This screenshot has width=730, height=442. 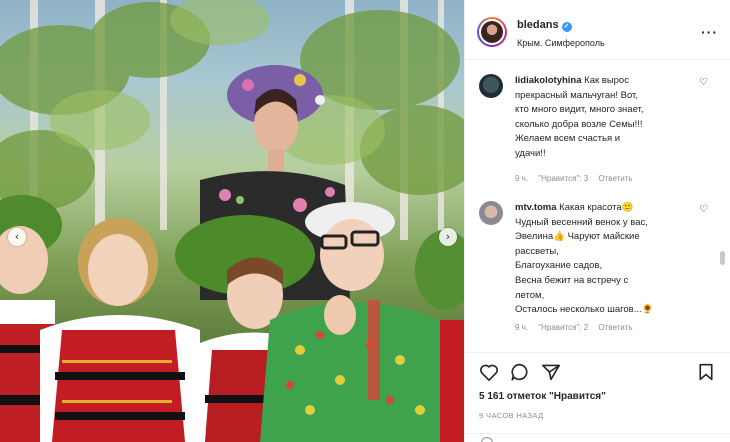 I want to click on comment-line: Весна бежит на встречу с, so click(x=572, y=280).